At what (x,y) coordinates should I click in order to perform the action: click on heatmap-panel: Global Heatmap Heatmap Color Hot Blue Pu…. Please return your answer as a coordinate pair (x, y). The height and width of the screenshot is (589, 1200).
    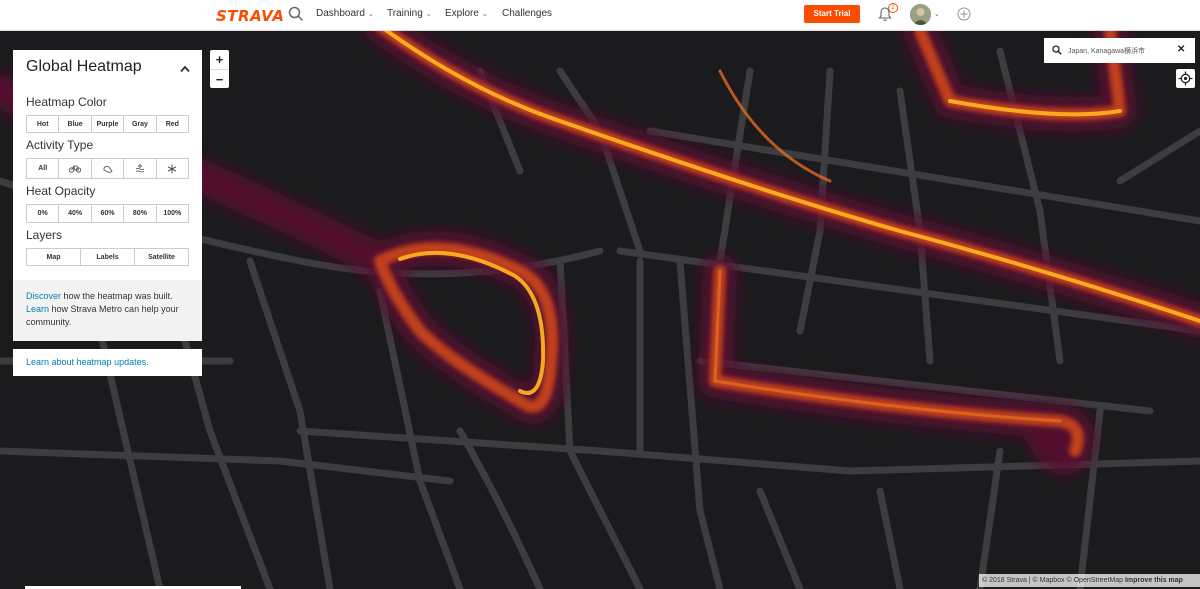
    Looking at the image, I should click on (107, 195).